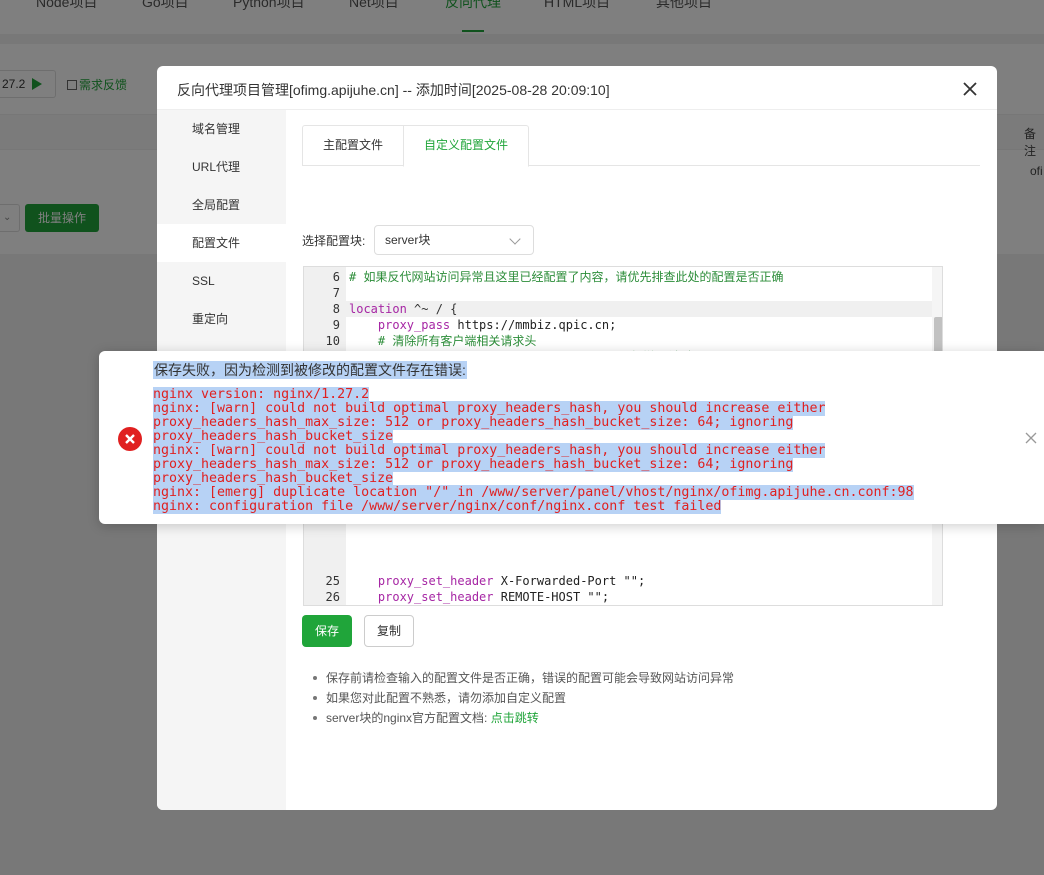 The height and width of the screenshot is (875, 1044). What do you see at coordinates (515, 239) in the screenshot?
I see `chevron-down-icon` at bounding box center [515, 239].